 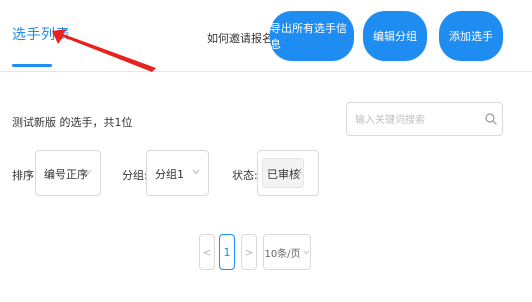 What do you see at coordinates (41, 34) in the screenshot?
I see `tab-player-list: 选手列表` at bounding box center [41, 34].